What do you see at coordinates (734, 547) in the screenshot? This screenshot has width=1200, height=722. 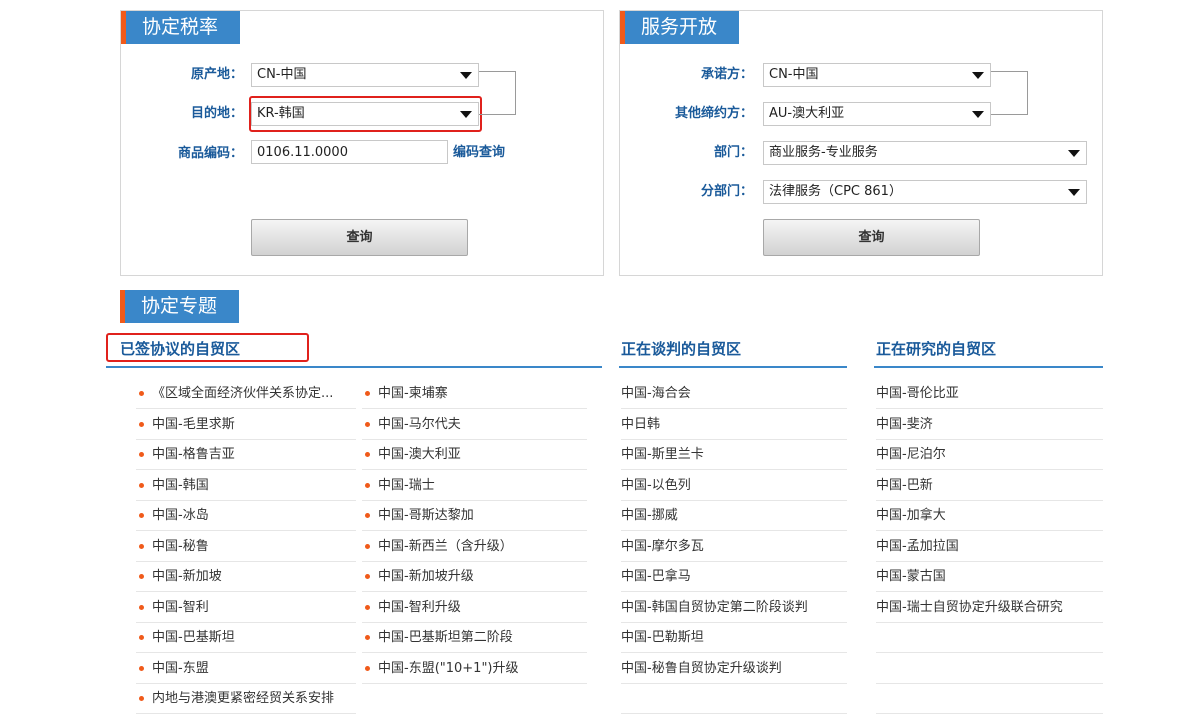 I see `fta-list-item: 中国-摩尔多瓦` at bounding box center [734, 547].